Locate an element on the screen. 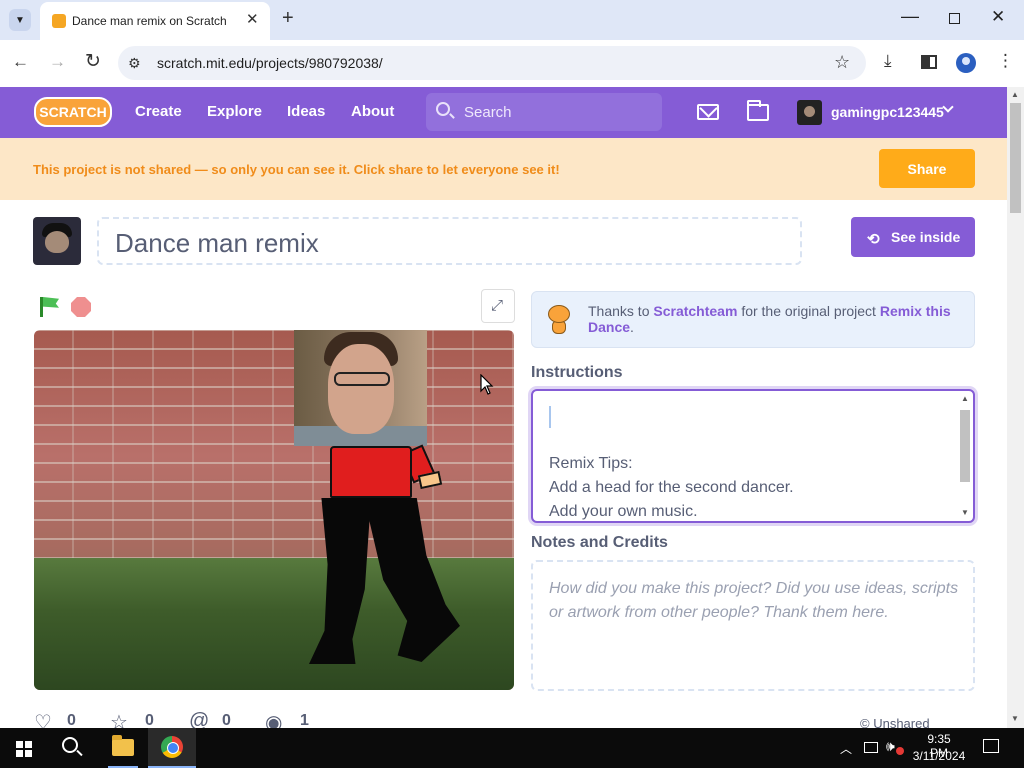 This screenshot has width=1024, height=768. nav-create: Create is located at coordinates (158, 111).